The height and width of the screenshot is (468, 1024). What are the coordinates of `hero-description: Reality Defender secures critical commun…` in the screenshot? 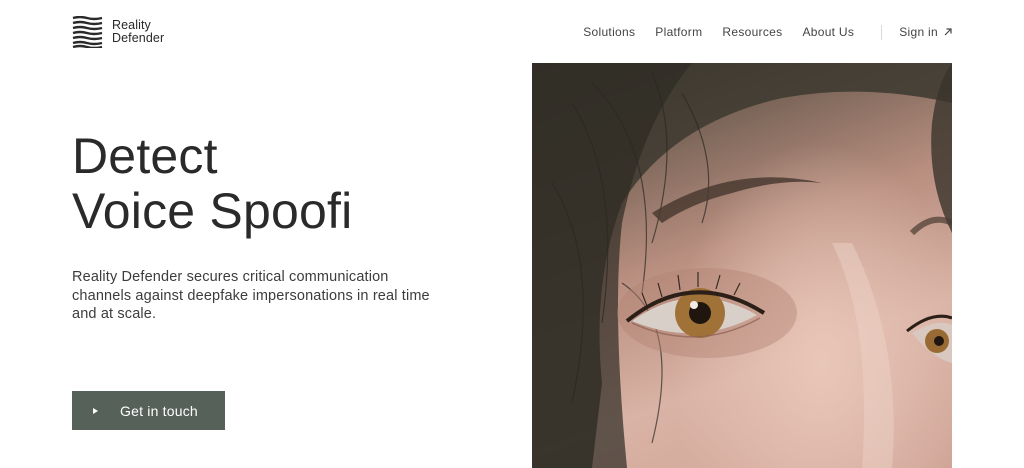 It's located at (251, 295).